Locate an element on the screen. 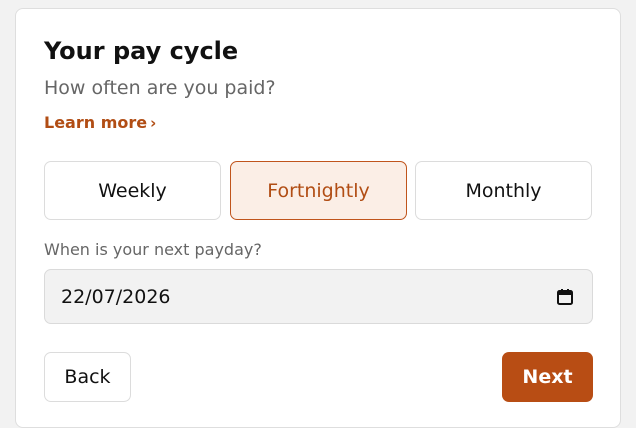 This screenshot has height=428, width=636. frequency-option-weekly: Weekly is located at coordinates (132, 190).